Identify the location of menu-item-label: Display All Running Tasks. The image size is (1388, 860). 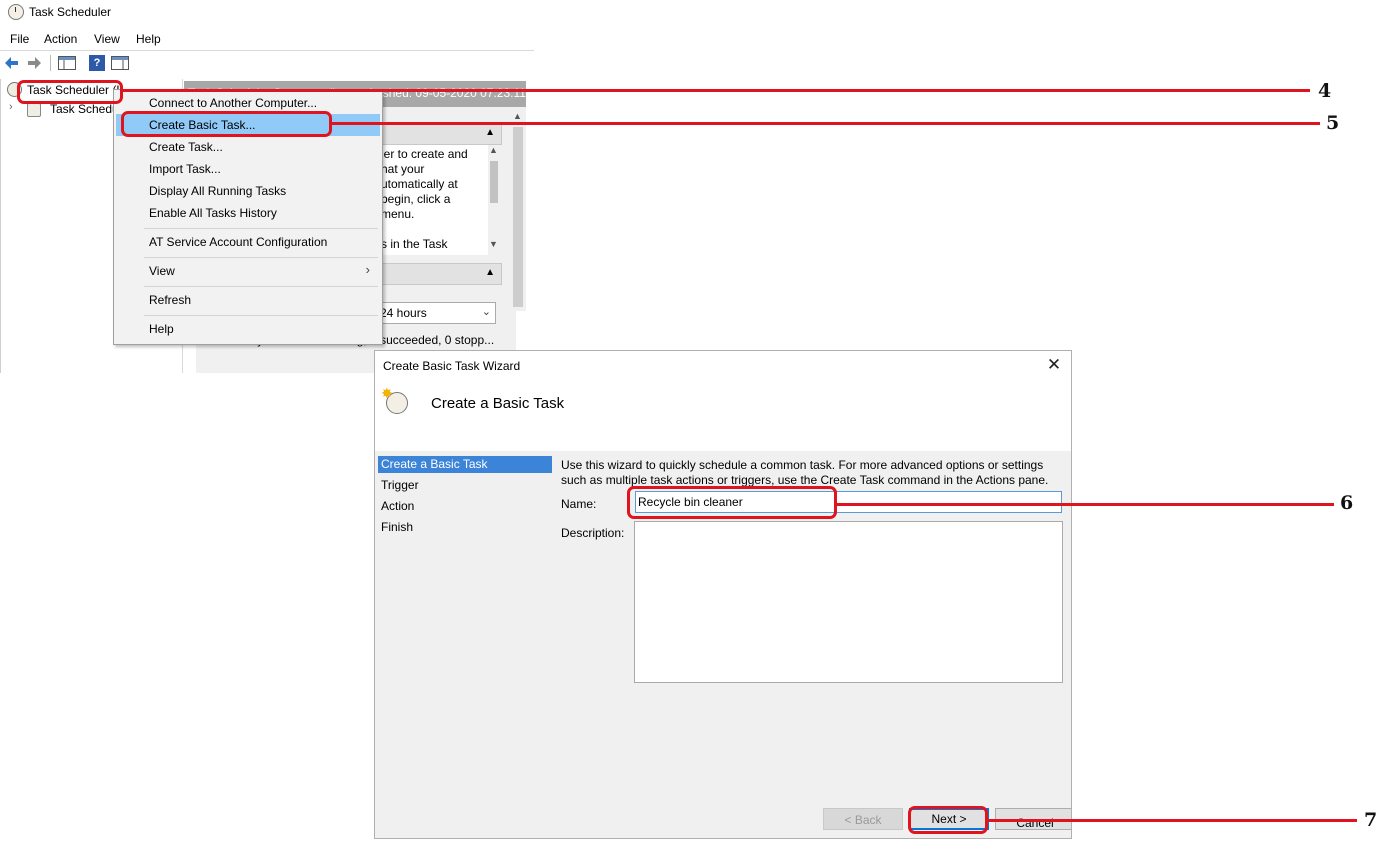
(218, 191).